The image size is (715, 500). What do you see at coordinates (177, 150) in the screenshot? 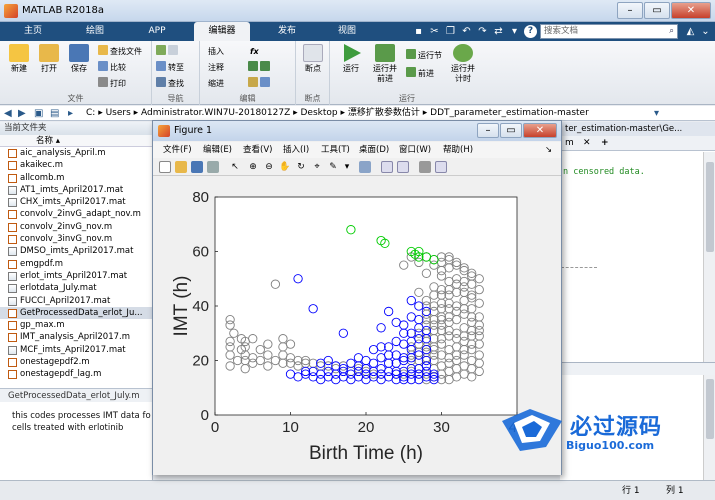
I see `menu-file: 文件(F)` at bounding box center [177, 150].